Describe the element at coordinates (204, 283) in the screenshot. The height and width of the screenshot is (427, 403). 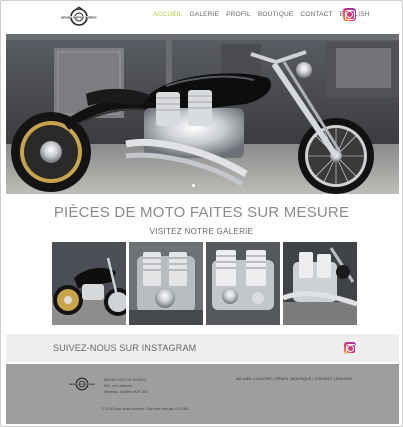
I see `gallery-grid` at that location.